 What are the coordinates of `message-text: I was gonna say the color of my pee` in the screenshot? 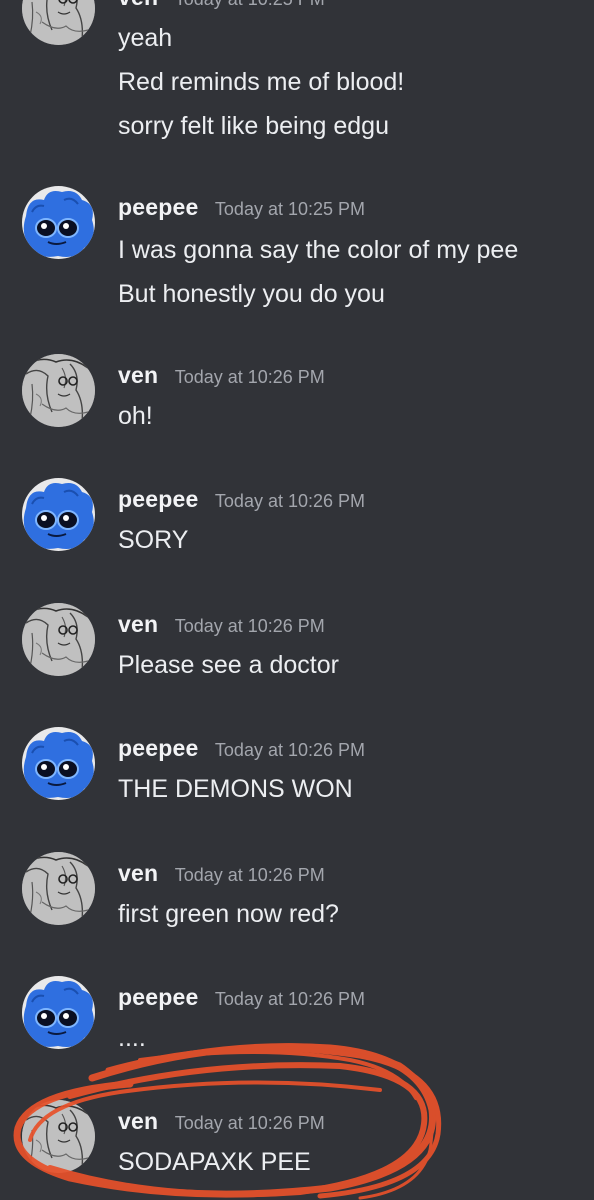 It's located at (318, 250).